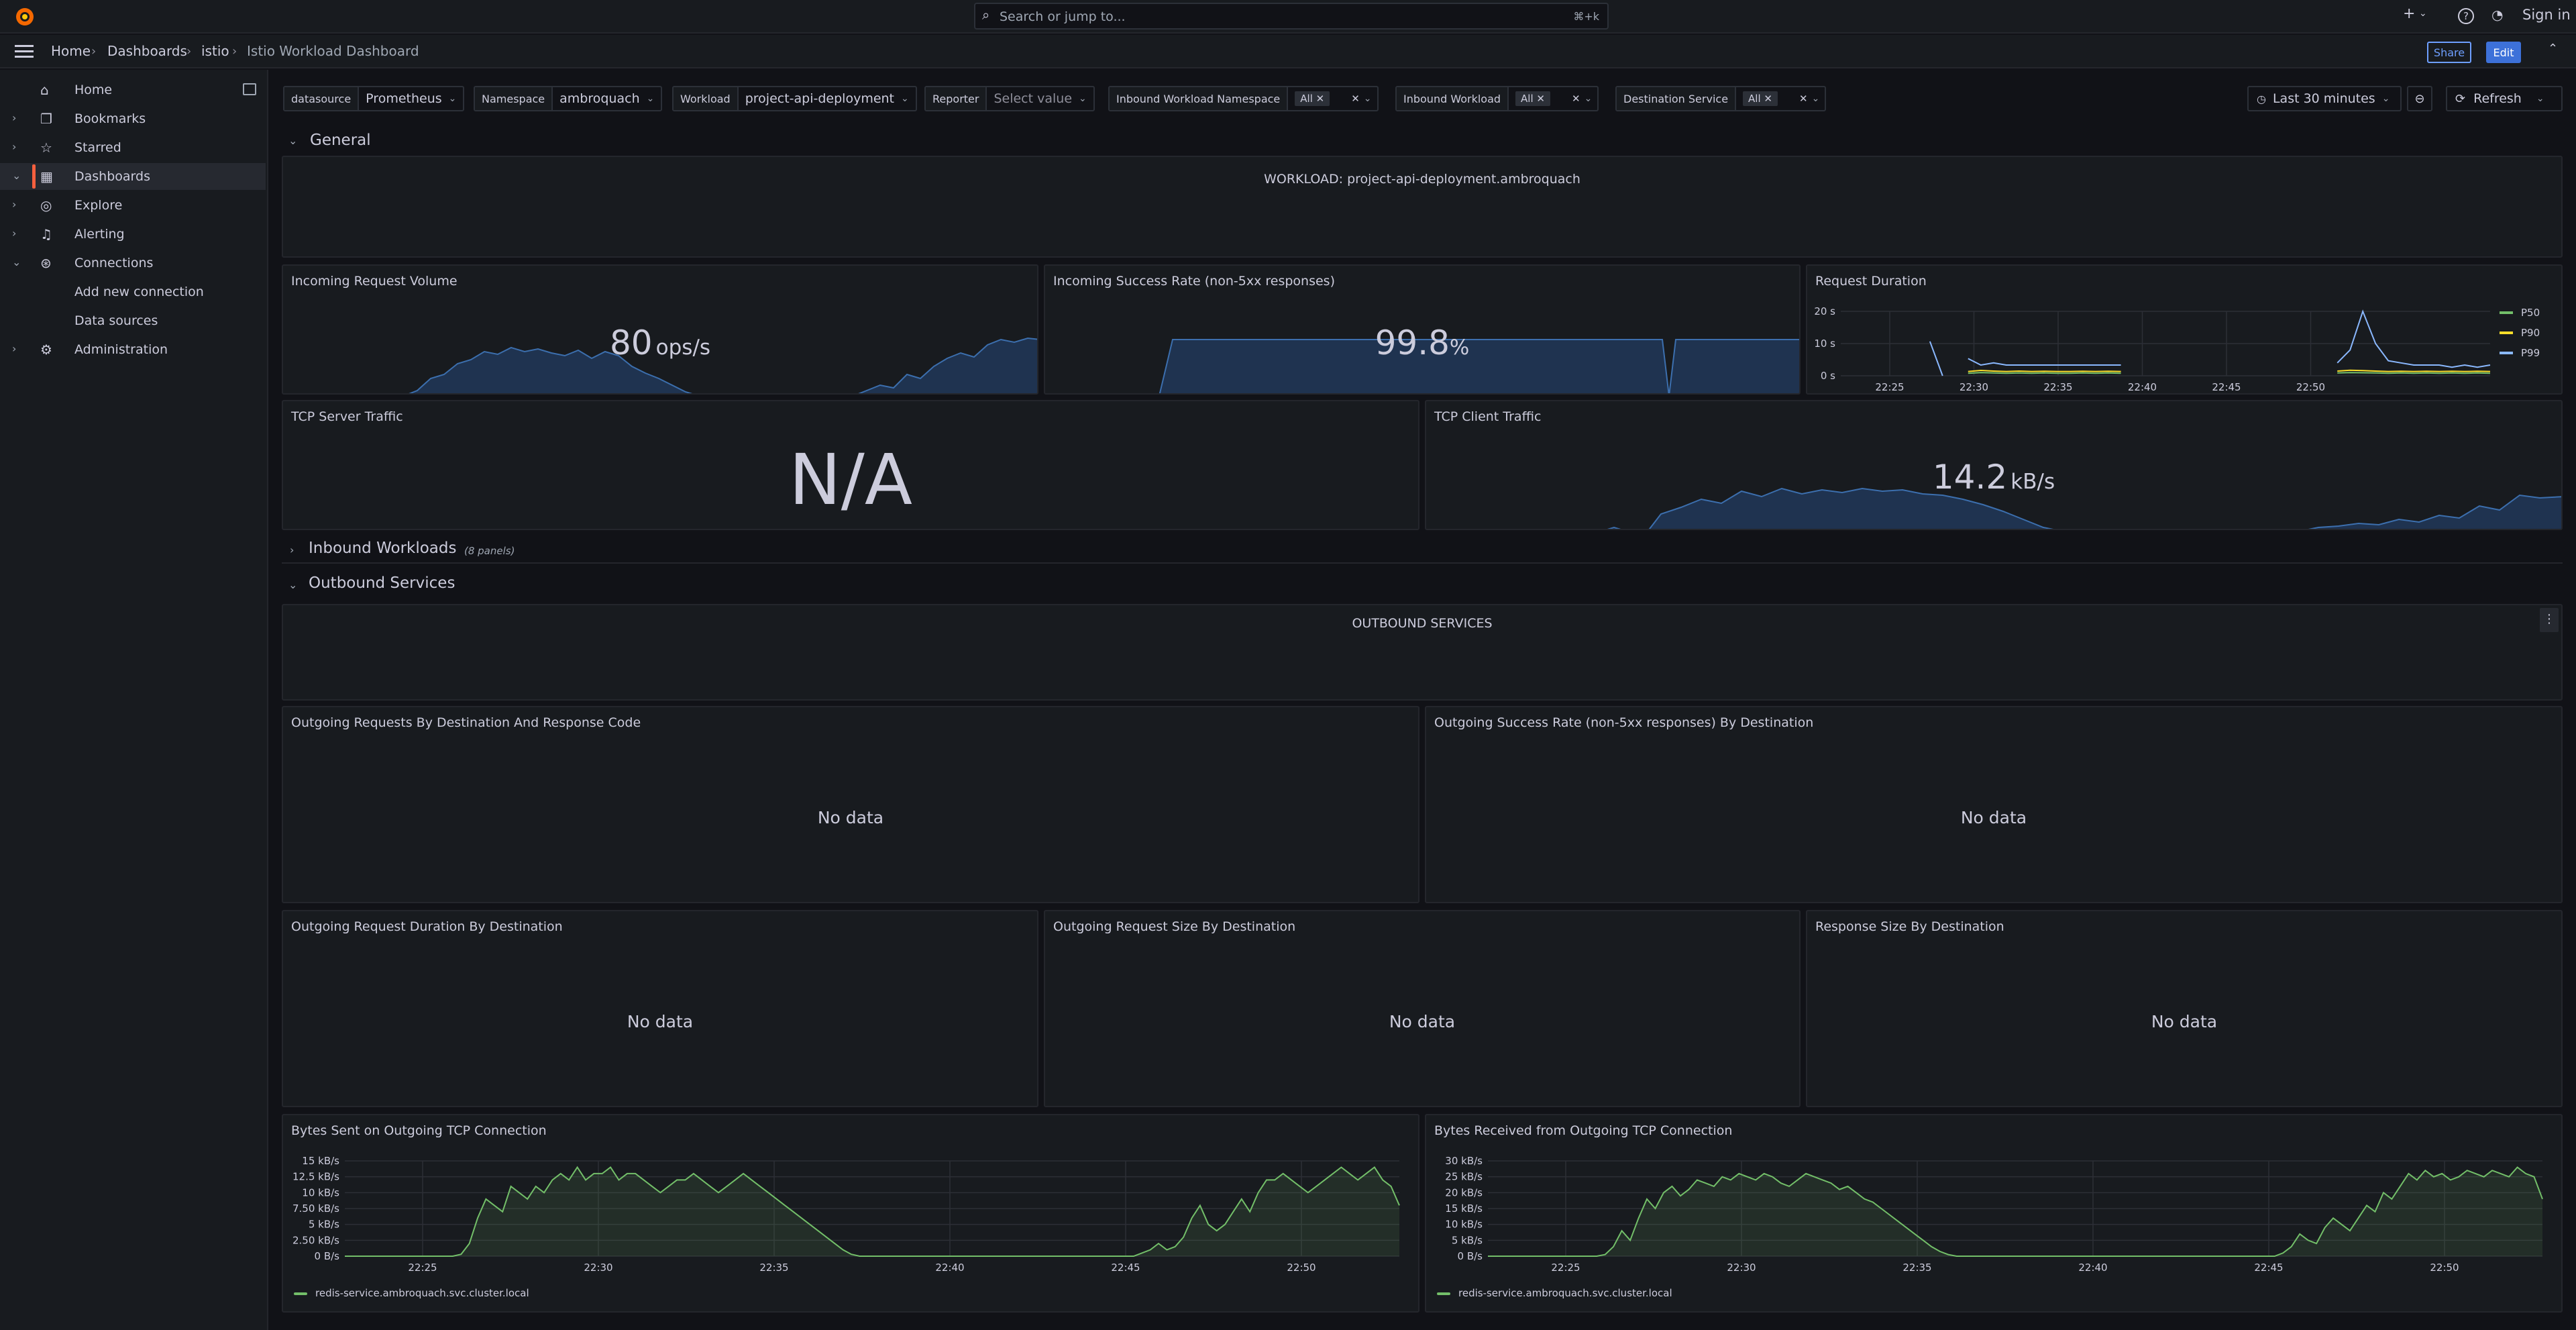 This screenshot has height=1330, width=2576. I want to click on help-icon: ?, so click(2466, 16).